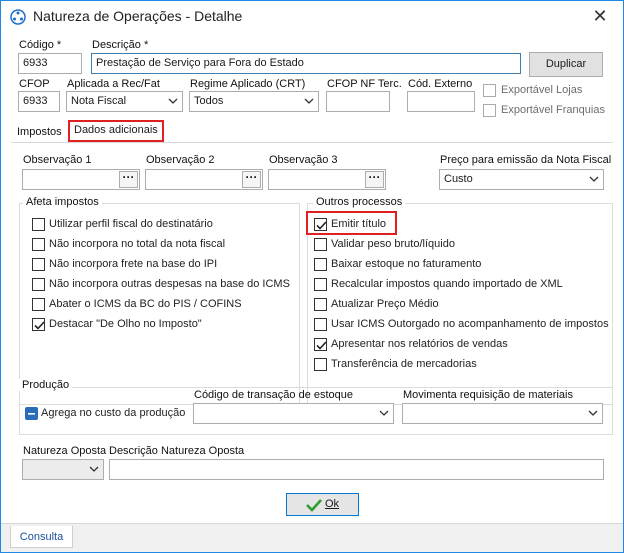 This screenshot has height=553, width=624. I want to click on obs3-ellipsis-button: ···, so click(374, 179).